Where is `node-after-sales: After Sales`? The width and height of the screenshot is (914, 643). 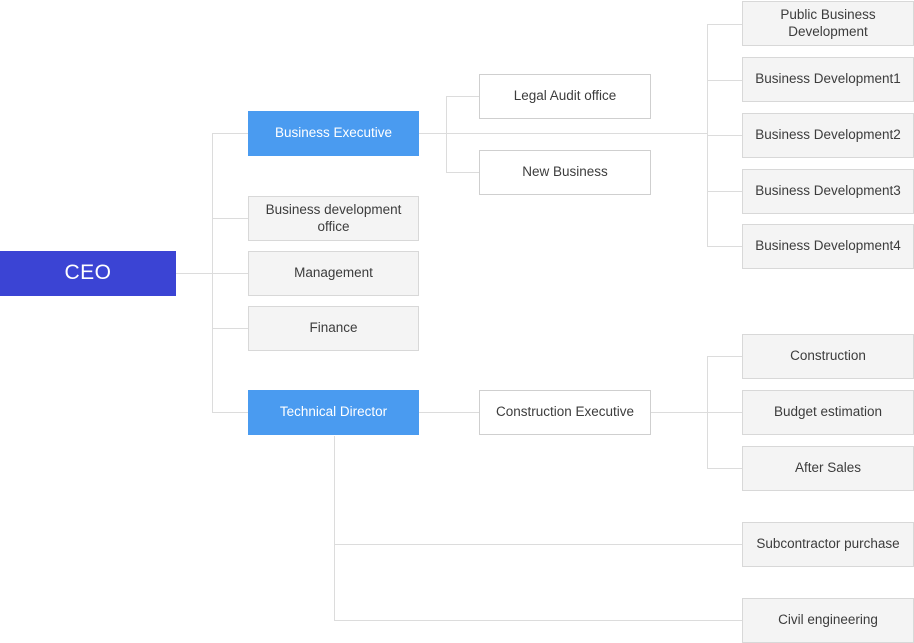
node-after-sales: After Sales is located at coordinates (828, 468).